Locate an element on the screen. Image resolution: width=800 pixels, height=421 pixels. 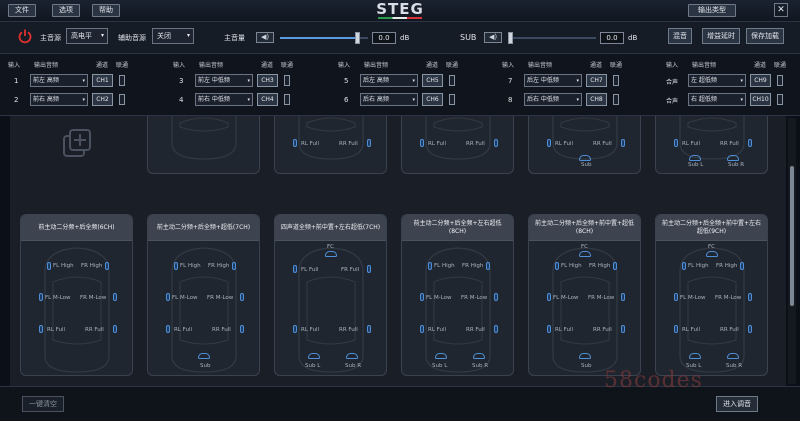
preset-title: 前主动二分频+后全频(6CH) is located at coordinates (76, 228).